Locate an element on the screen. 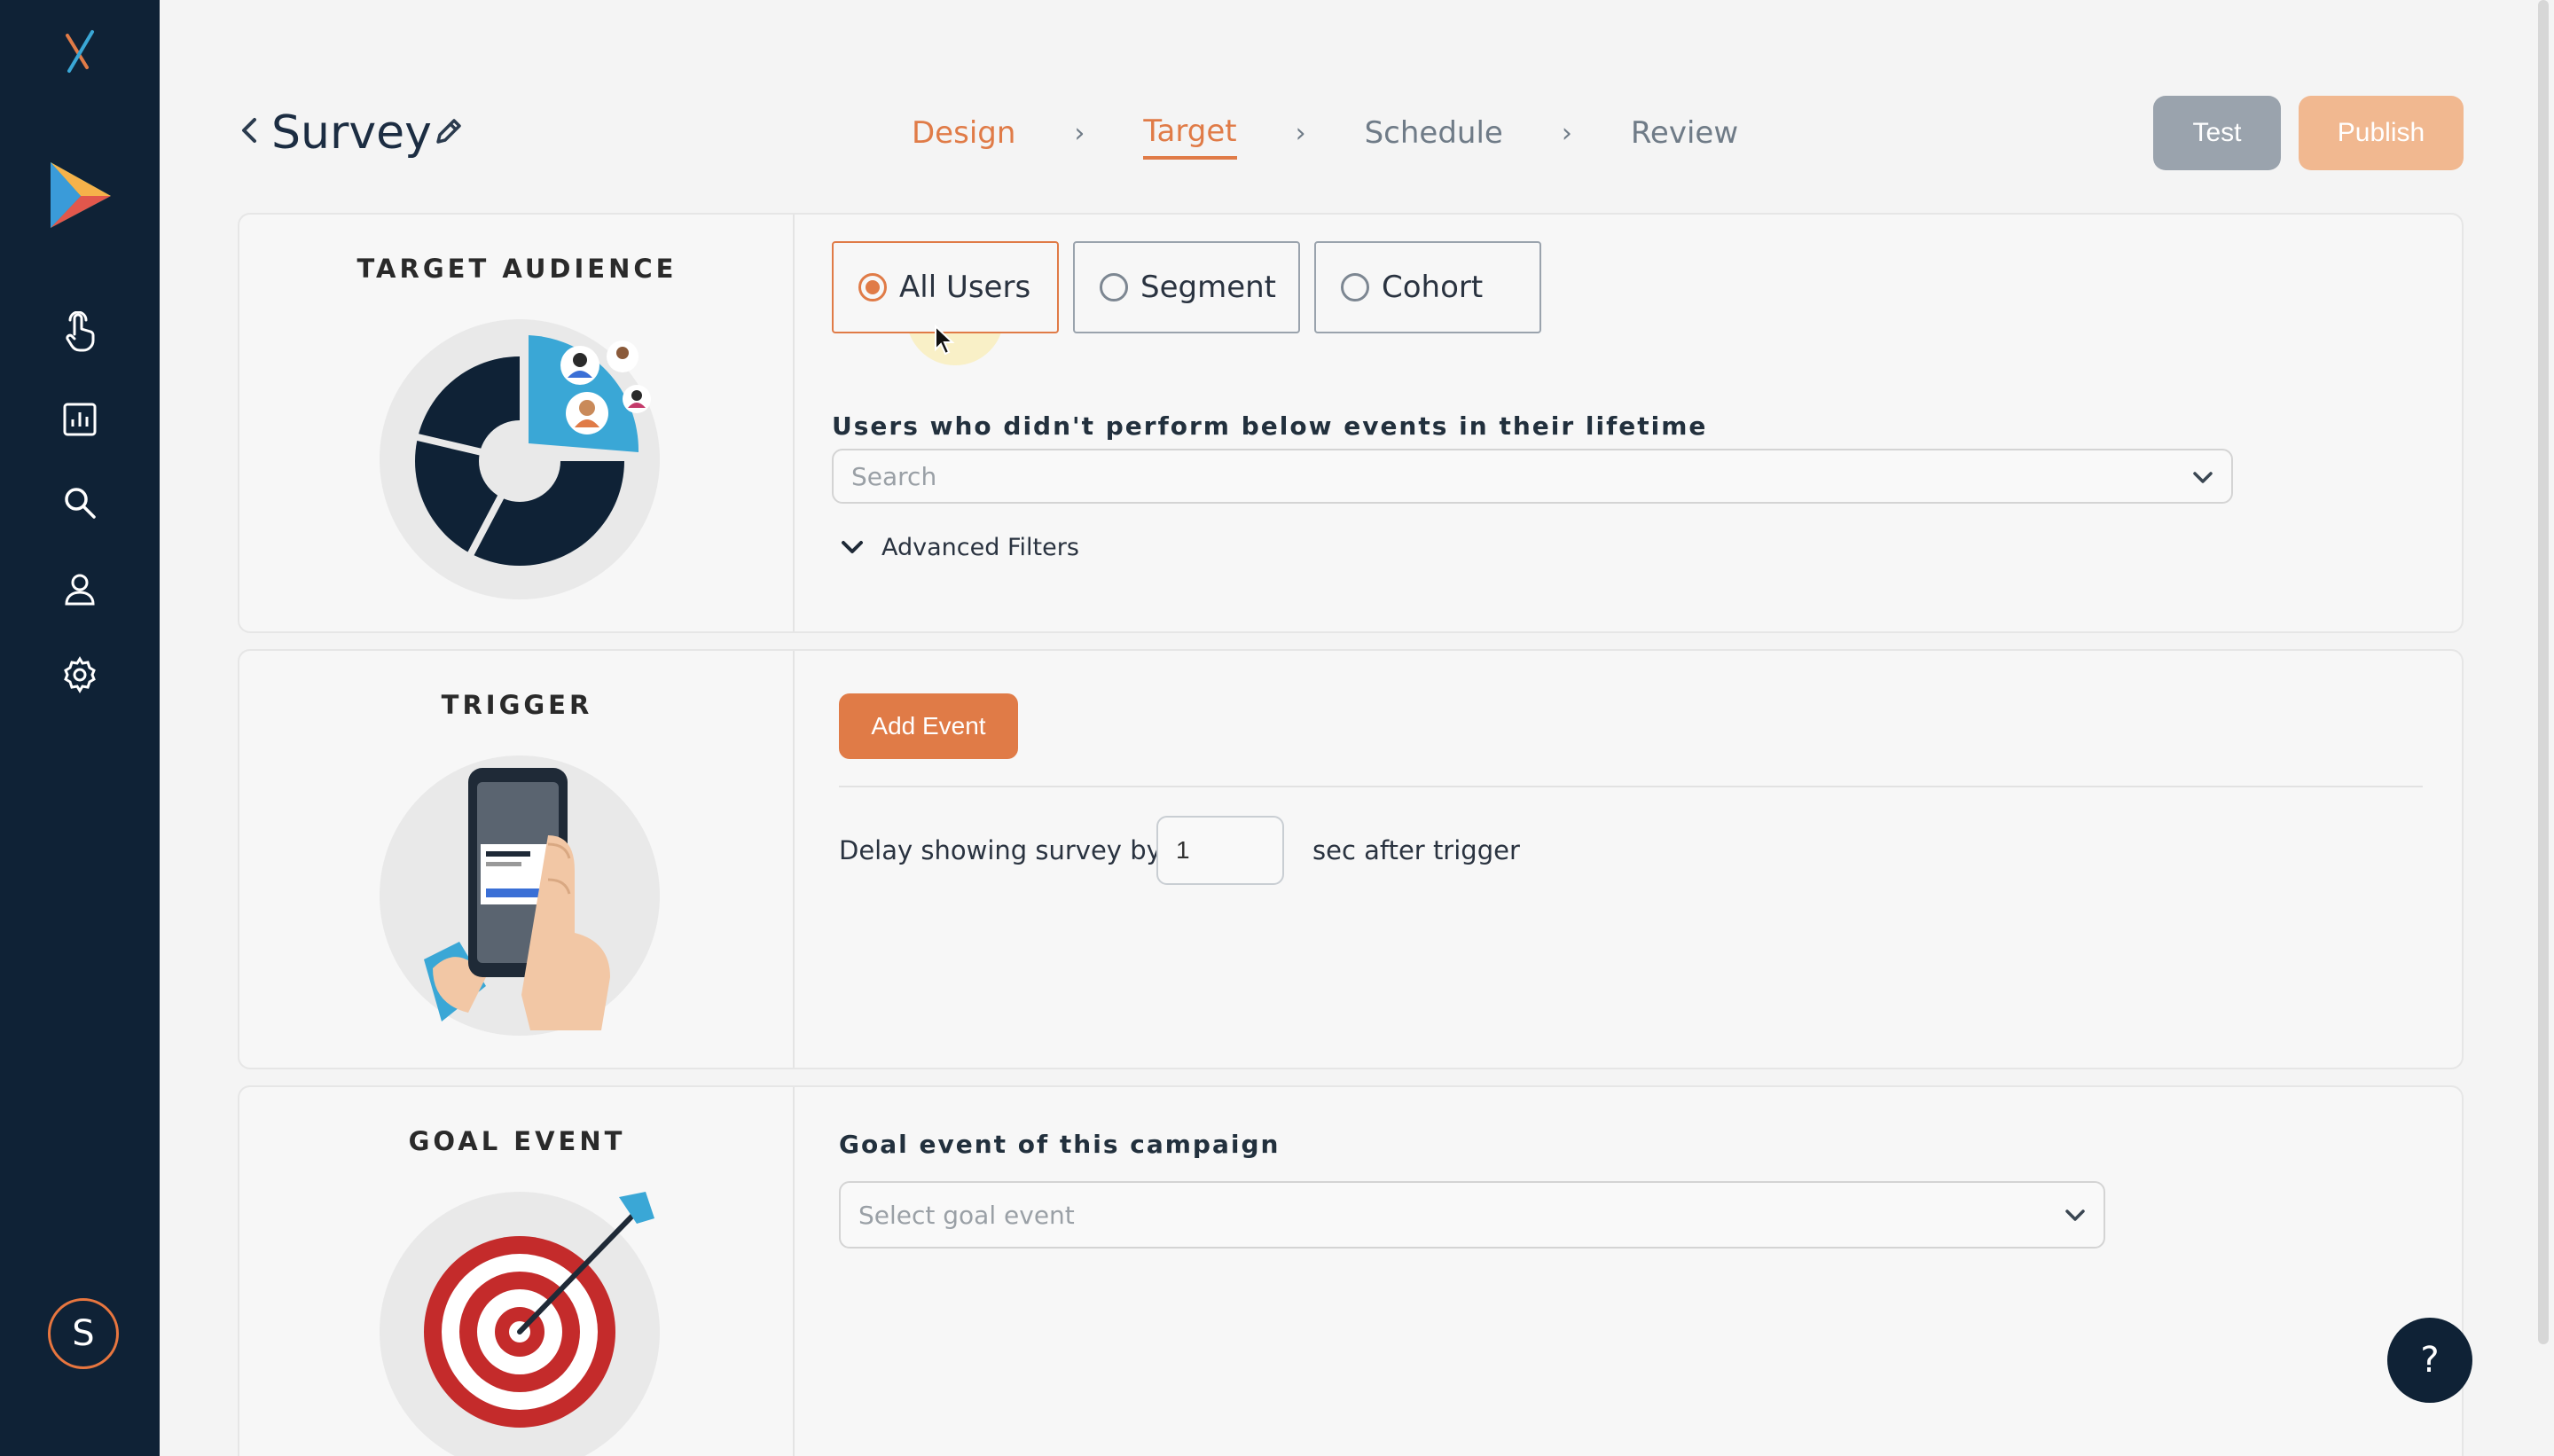 The height and width of the screenshot is (1456, 2554). add-event-button: Add Event is located at coordinates (928, 726).